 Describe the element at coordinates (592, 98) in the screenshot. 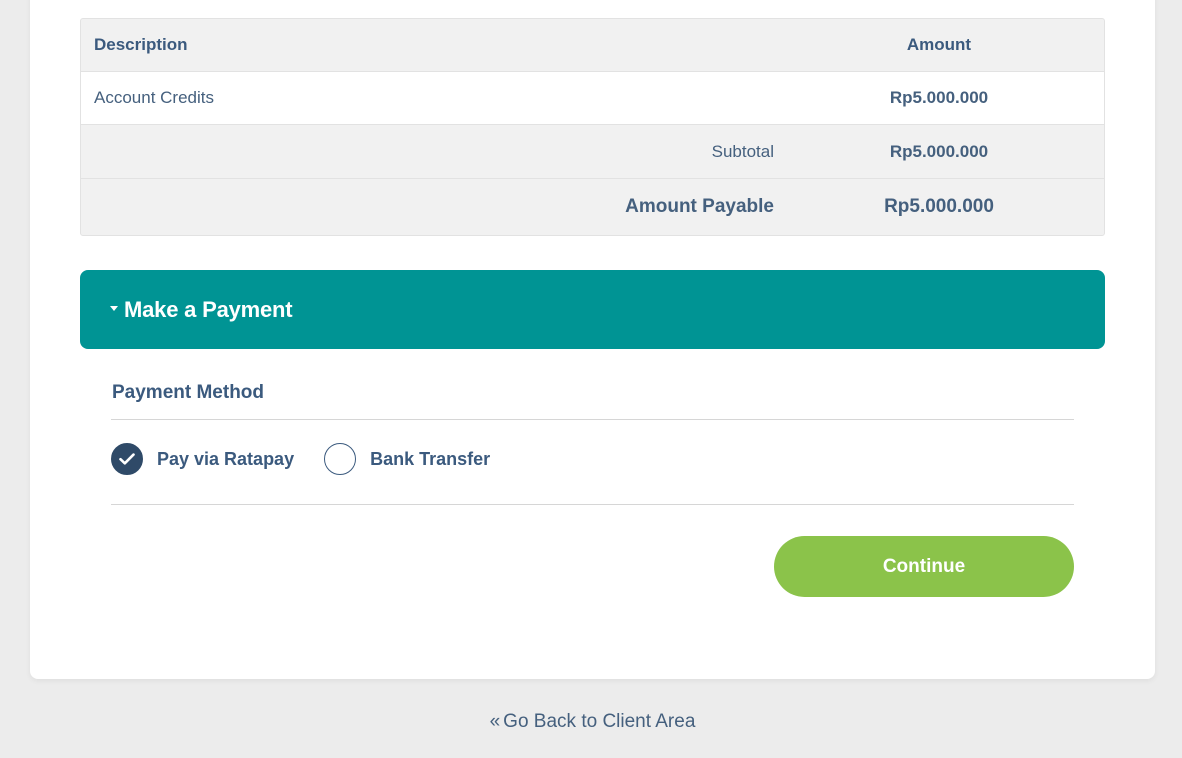

I see `table-row: Account Credits Rp5.000.000` at that location.